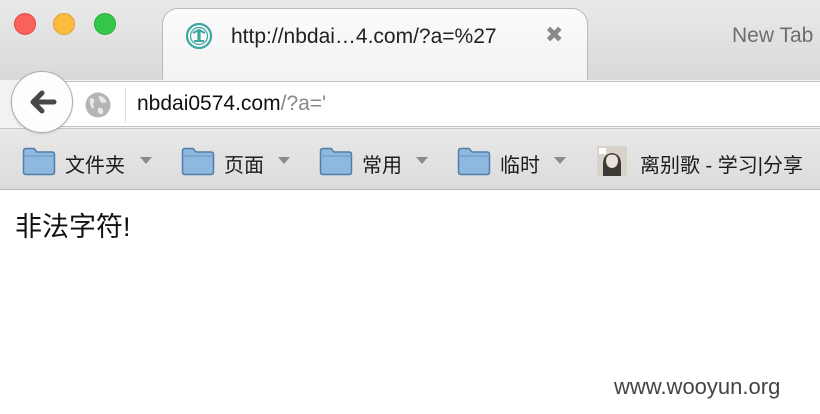  I want to click on tab-active: http://nbdai…4.com/?a=%27 ✖, so click(375, 45).